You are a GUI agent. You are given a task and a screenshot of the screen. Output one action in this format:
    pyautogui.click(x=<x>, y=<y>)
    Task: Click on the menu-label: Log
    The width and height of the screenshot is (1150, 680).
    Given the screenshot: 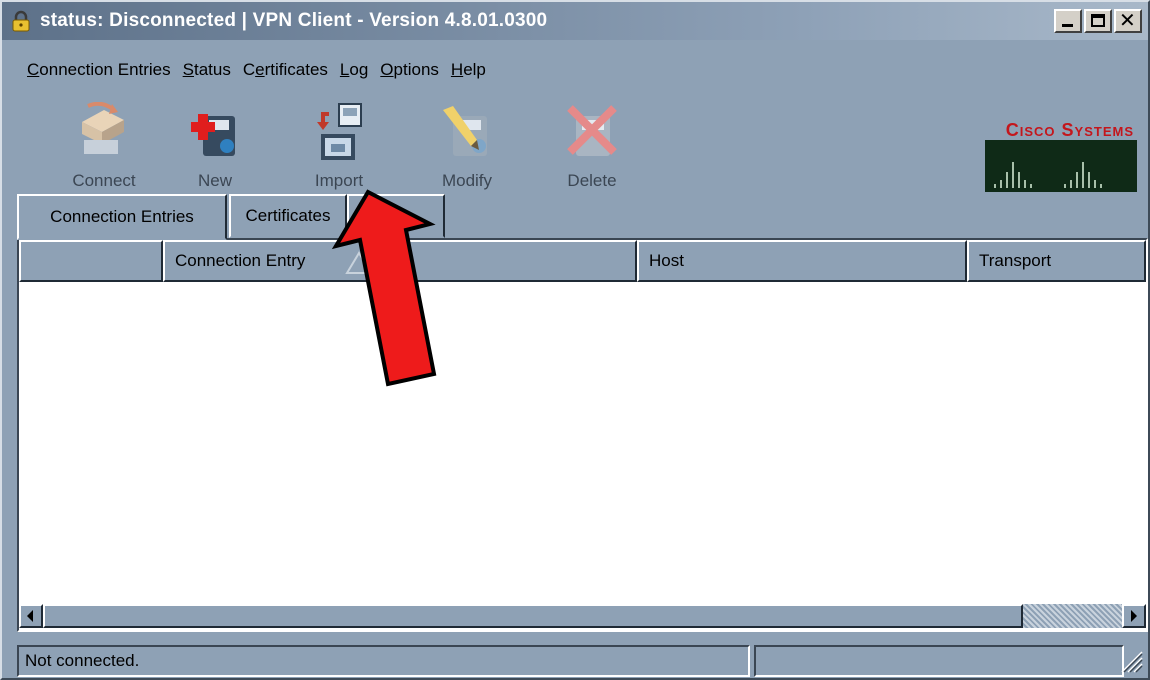 What is the action you would take?
    pyautogui.click(x=354, y=69)
    